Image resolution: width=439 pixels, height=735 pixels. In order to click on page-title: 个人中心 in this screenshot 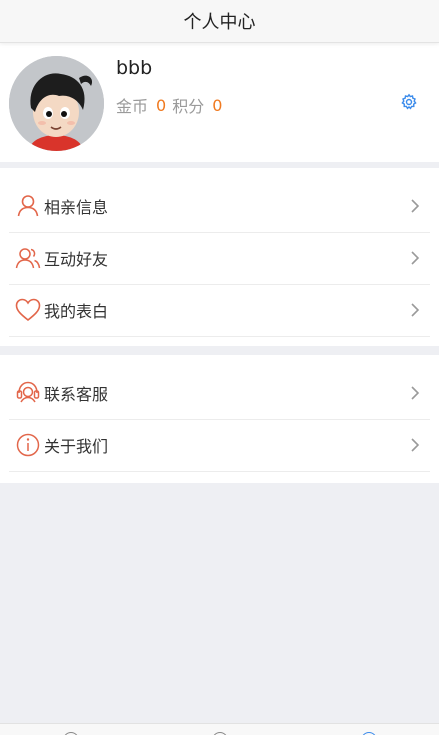, I will do `click(219, 22)`.